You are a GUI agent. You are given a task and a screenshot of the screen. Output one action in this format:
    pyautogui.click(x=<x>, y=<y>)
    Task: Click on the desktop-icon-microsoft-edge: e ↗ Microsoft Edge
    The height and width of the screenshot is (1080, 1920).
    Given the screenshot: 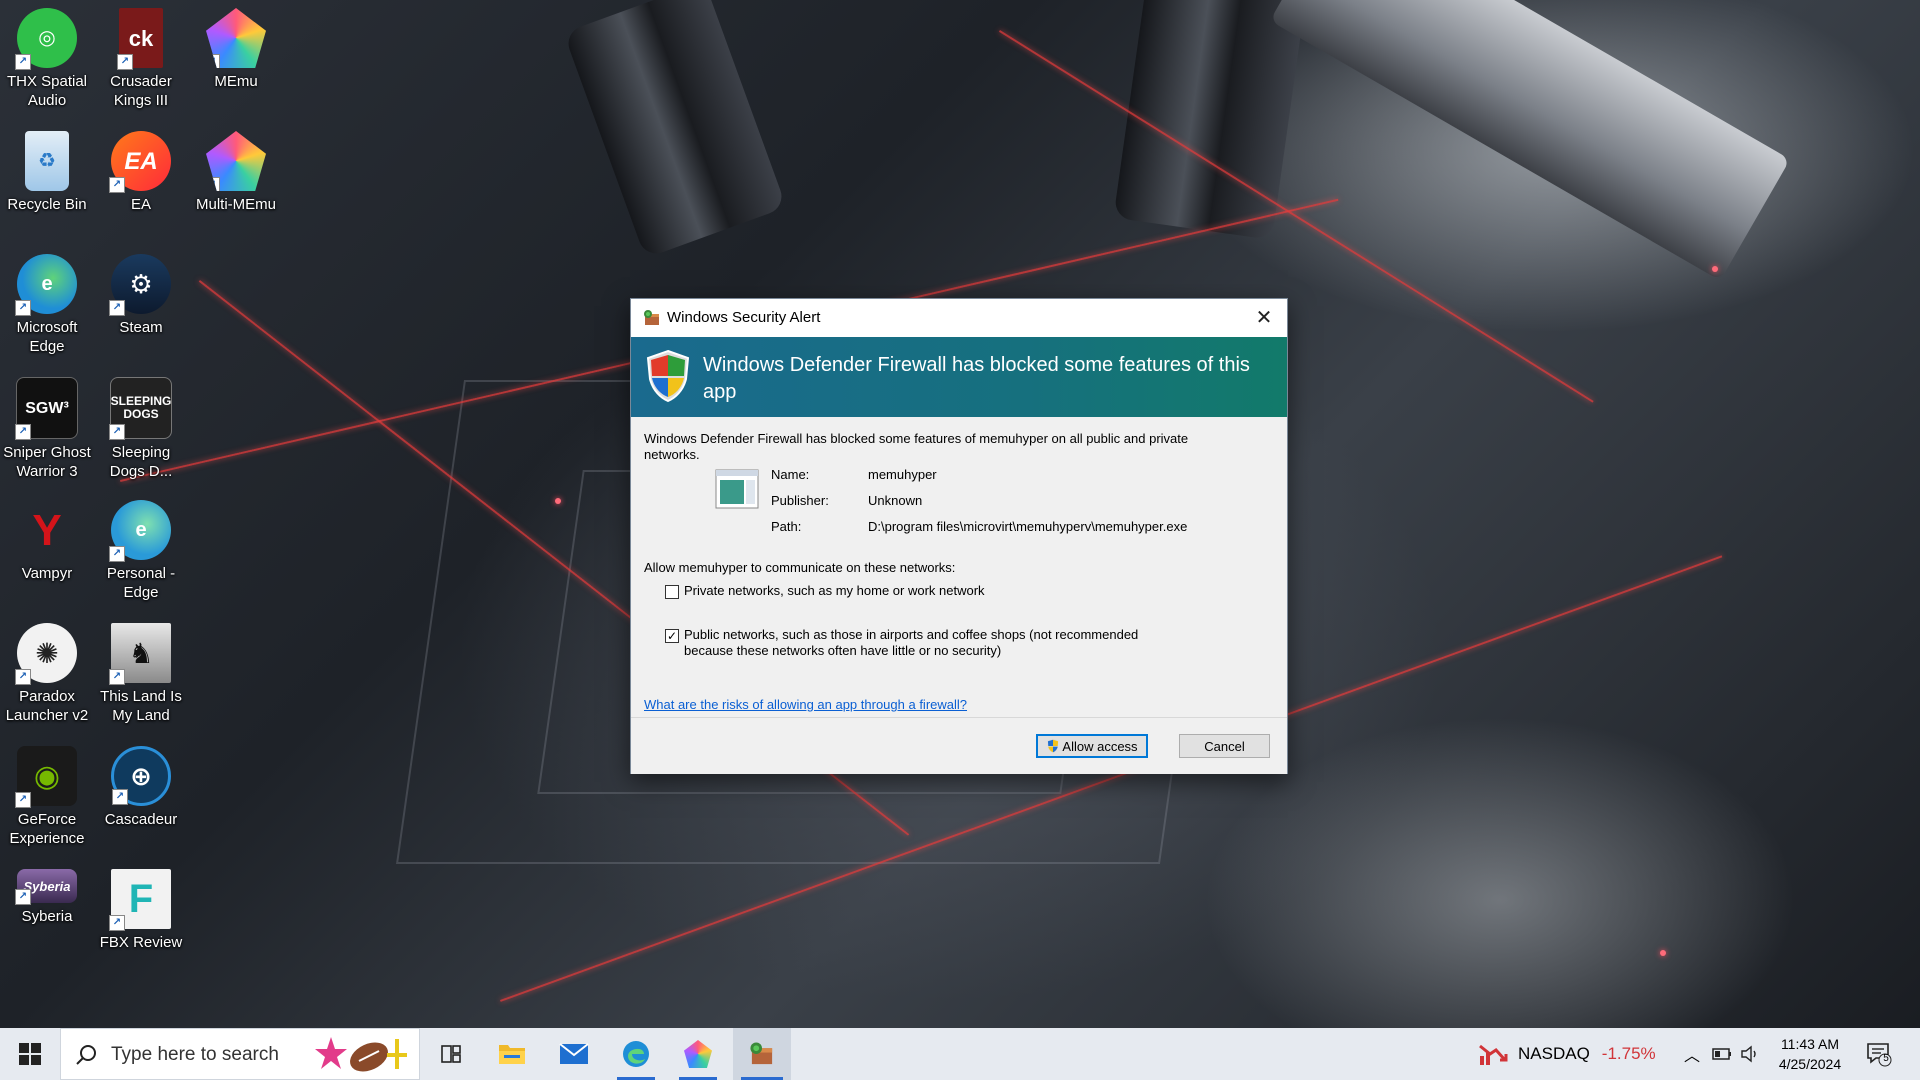 What is the action you would take?
    pyautogui.click(x=47, y=302)
    